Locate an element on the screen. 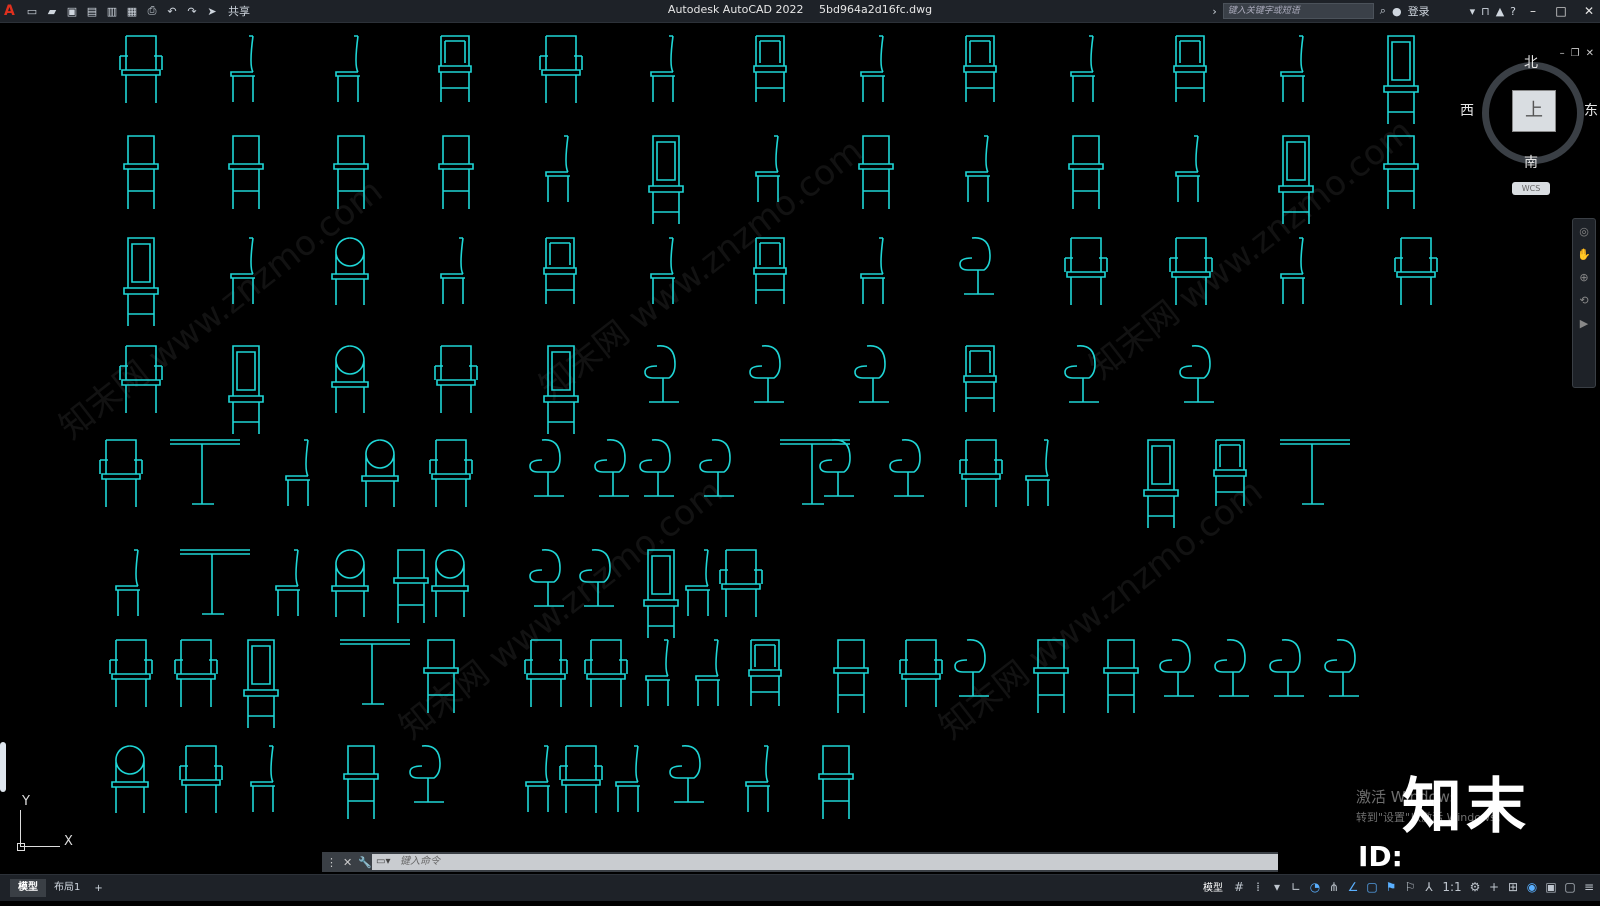  annotation-visibility-icon: ⚑ is located at coordinates (1391, 887).